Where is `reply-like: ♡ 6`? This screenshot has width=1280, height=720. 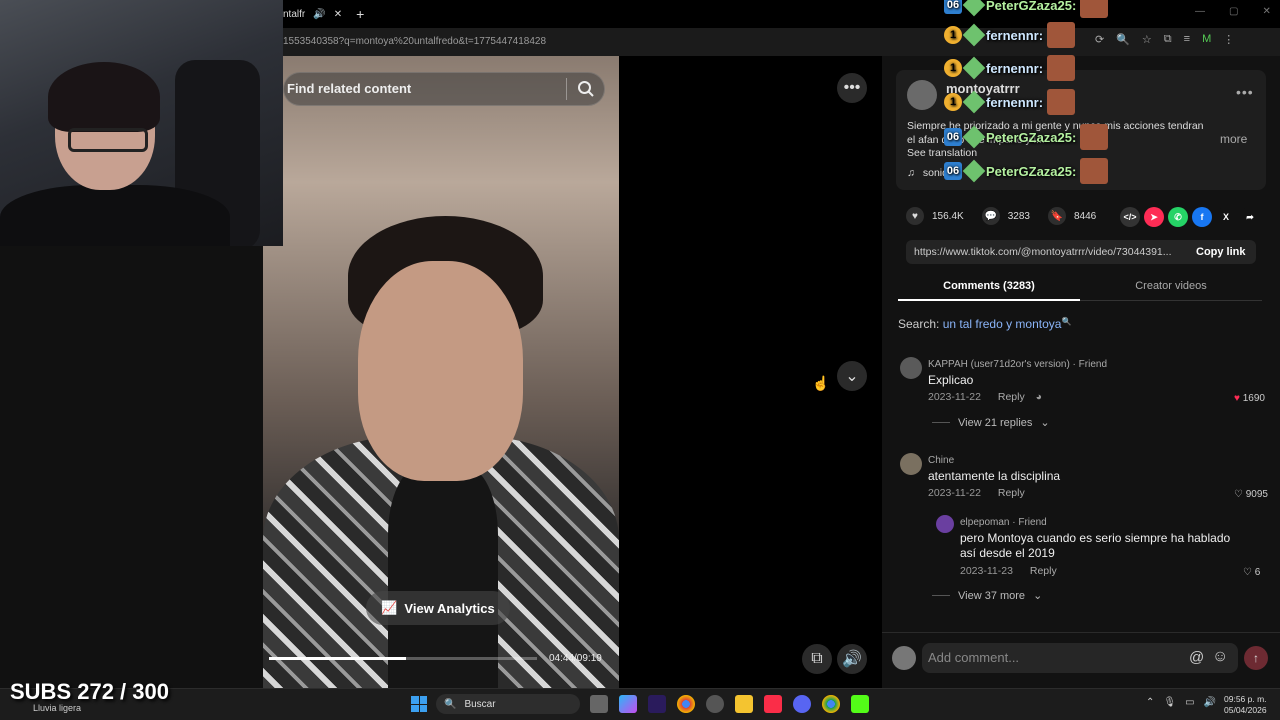
reply-like: ♡ 6 is located at coordinates (1251, 572).